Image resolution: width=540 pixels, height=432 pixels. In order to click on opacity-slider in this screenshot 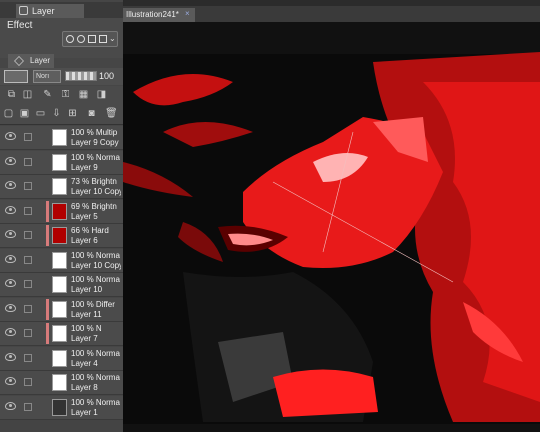, I will do `click(81, 76)`.